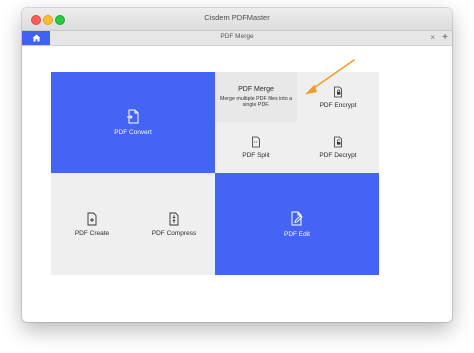  I want to click on title-bar: Cisdem PDFMaster, so click(237, 19).